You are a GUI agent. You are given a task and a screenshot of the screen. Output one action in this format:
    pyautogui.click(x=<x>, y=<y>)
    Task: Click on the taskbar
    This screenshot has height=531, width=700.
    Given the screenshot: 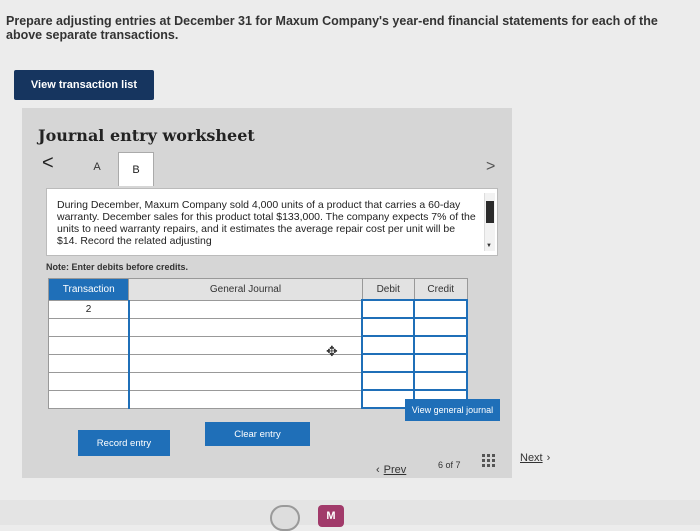 What is the action you would take?
    pyautogui.click(x=350, y=512)
    